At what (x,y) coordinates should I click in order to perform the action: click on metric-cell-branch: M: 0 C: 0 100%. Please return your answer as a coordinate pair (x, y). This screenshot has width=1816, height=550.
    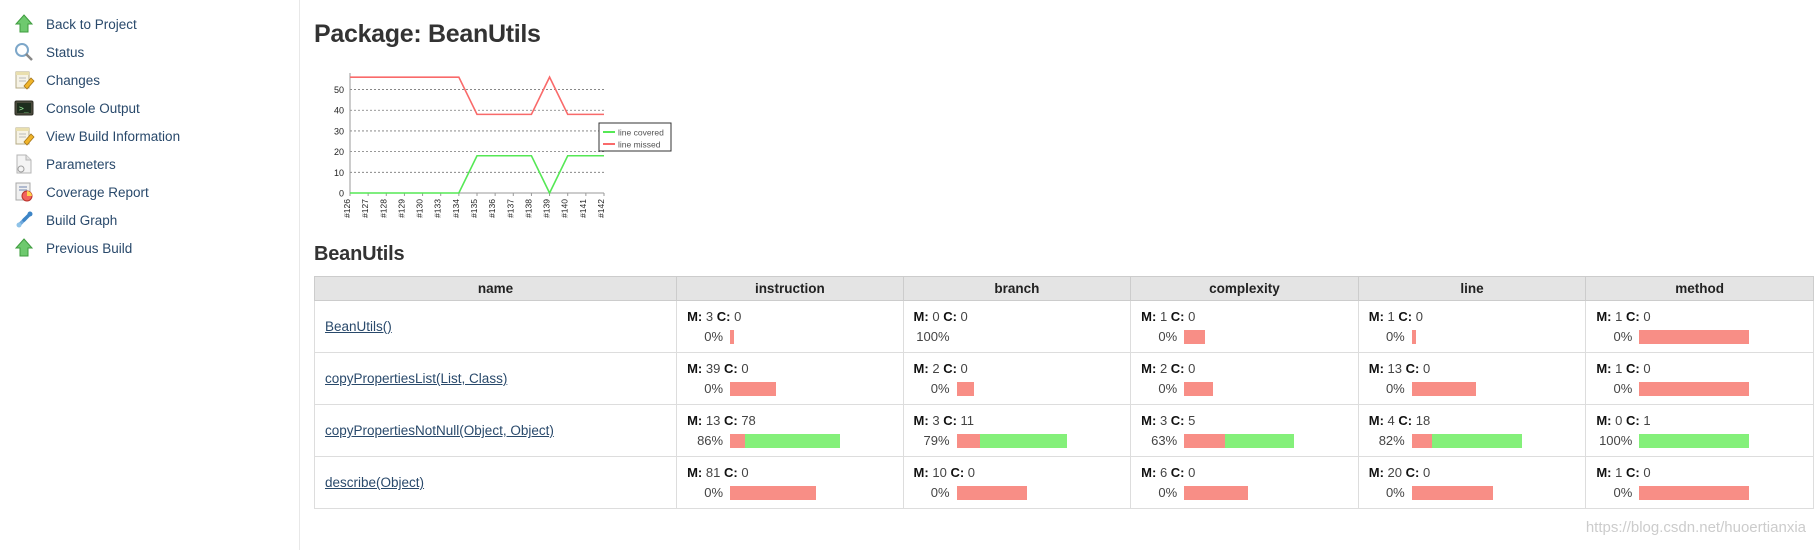
    Looking at the image, I should click on (1017, 326).